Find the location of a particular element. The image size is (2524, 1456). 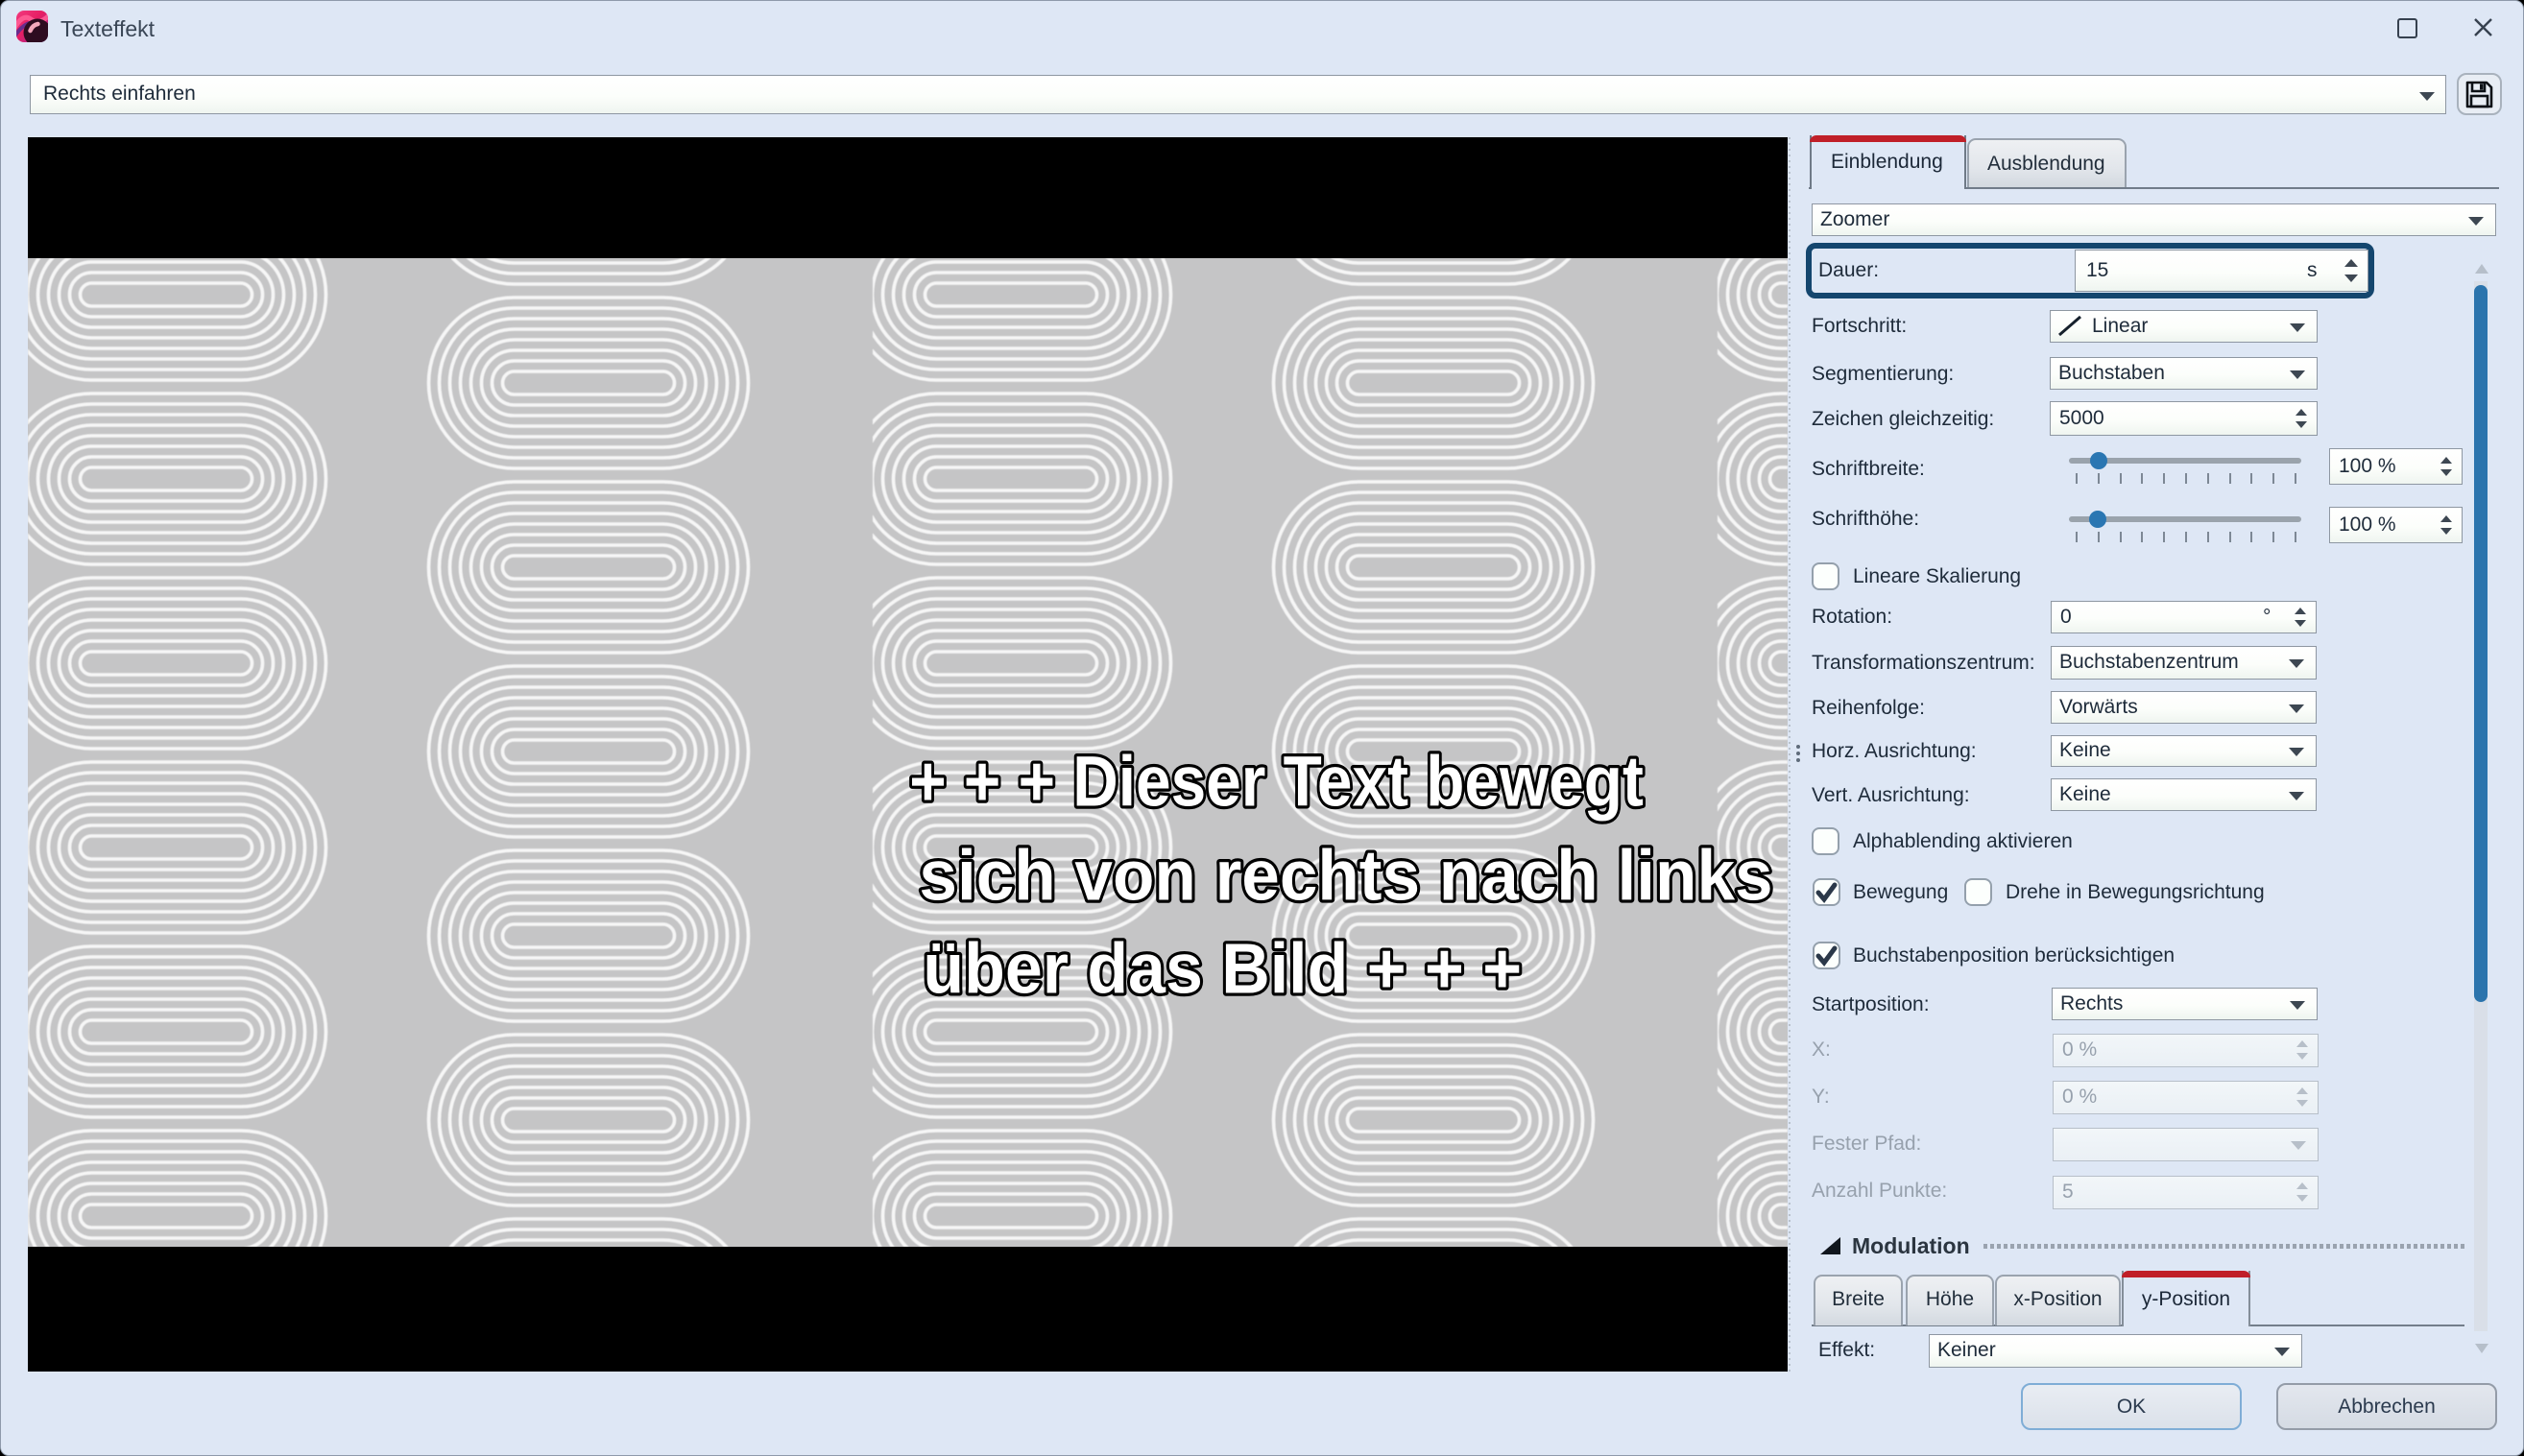

svg-text: über das Bild + + + is located at coordinates (1222, 970).